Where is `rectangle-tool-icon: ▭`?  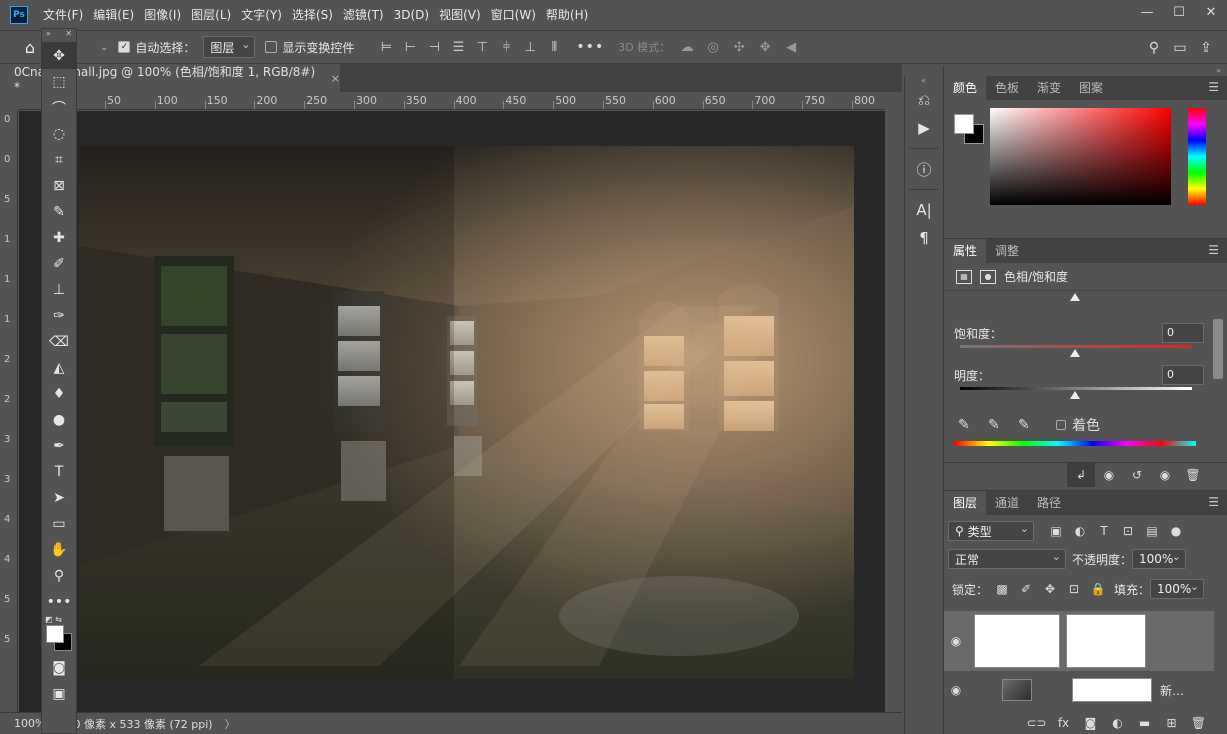
rectangle-tool-icon: ▭ is located at coordinates (59, 524).